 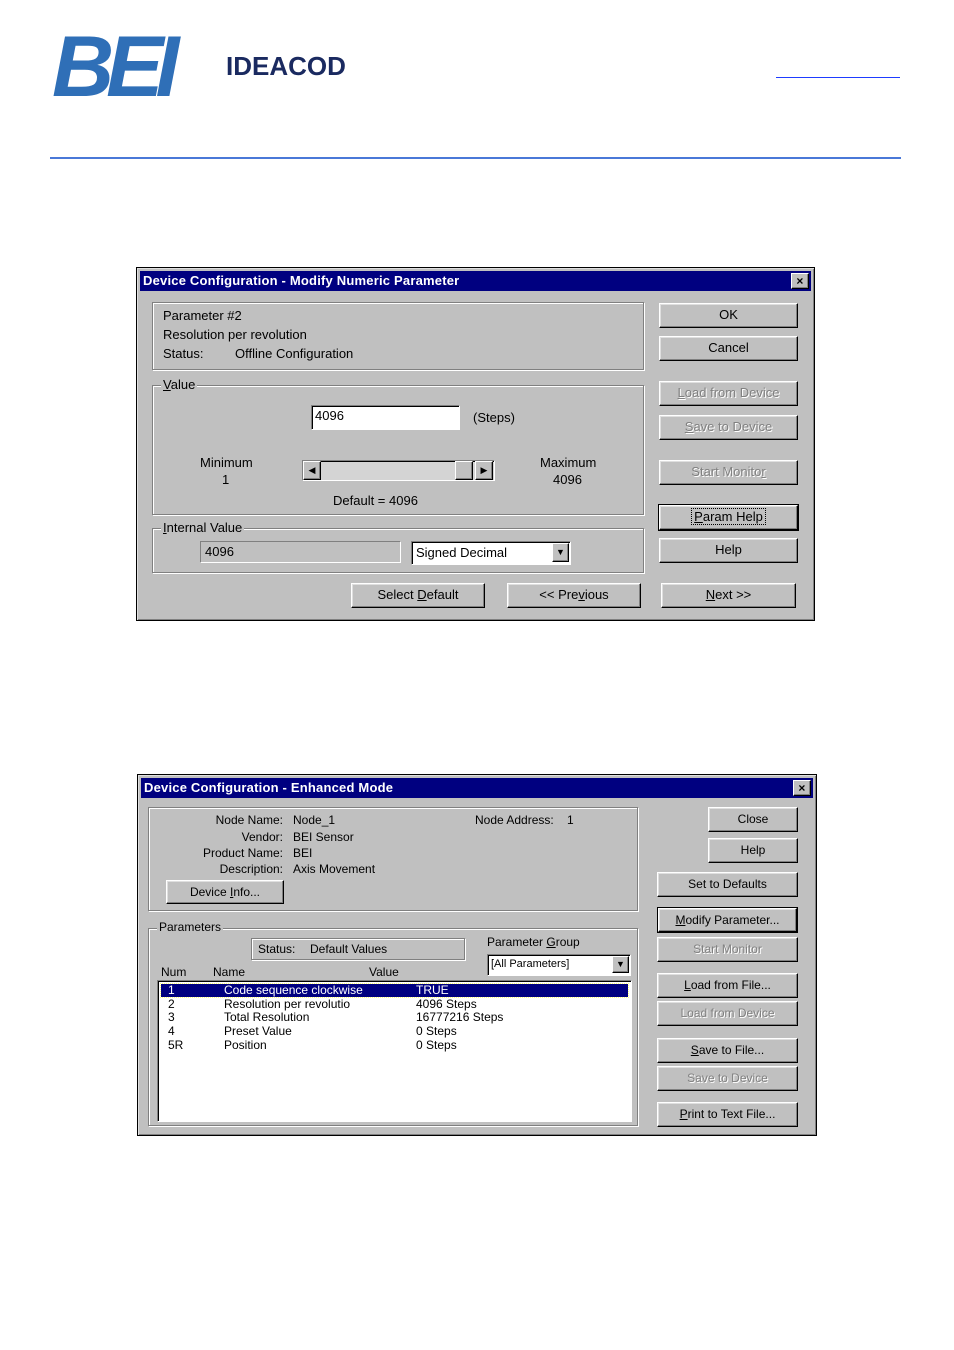 What do you see at coordinates (728, 595) in the screenshot?
I see `next-button: Next >>` at bounding box center [728, 595].